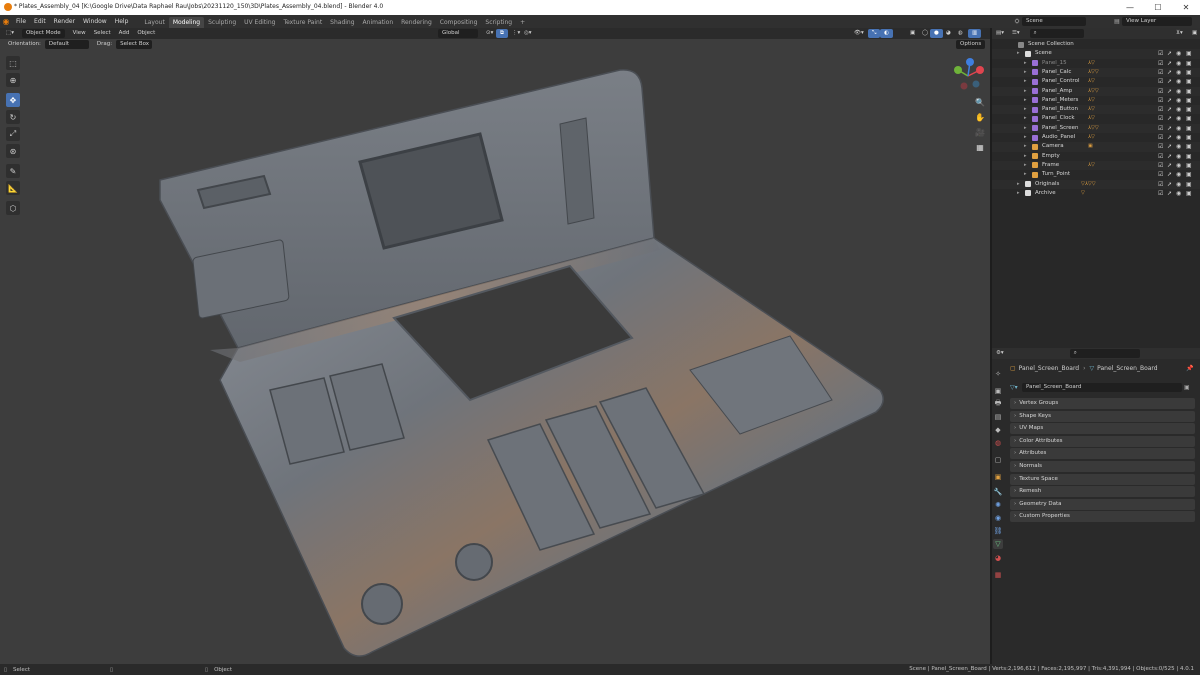 Image resolution: width=1200 pixels, height=675 pixels. I want to click on zoom-icon: 🔍, so click(980, 102).